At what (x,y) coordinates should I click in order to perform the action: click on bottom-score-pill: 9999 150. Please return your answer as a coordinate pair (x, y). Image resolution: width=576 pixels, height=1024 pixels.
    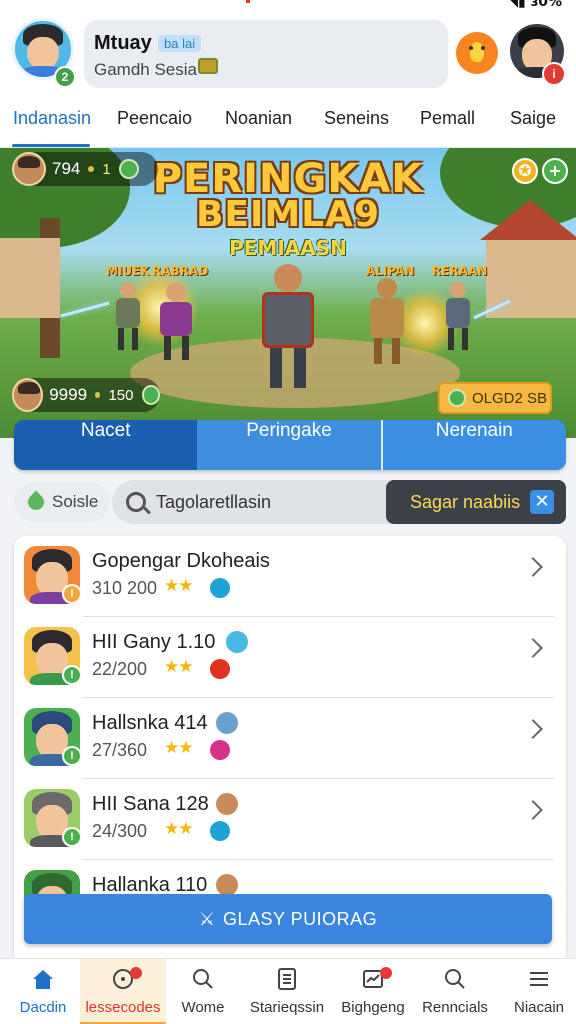
    Looking at the image, I should click on (86, 395).